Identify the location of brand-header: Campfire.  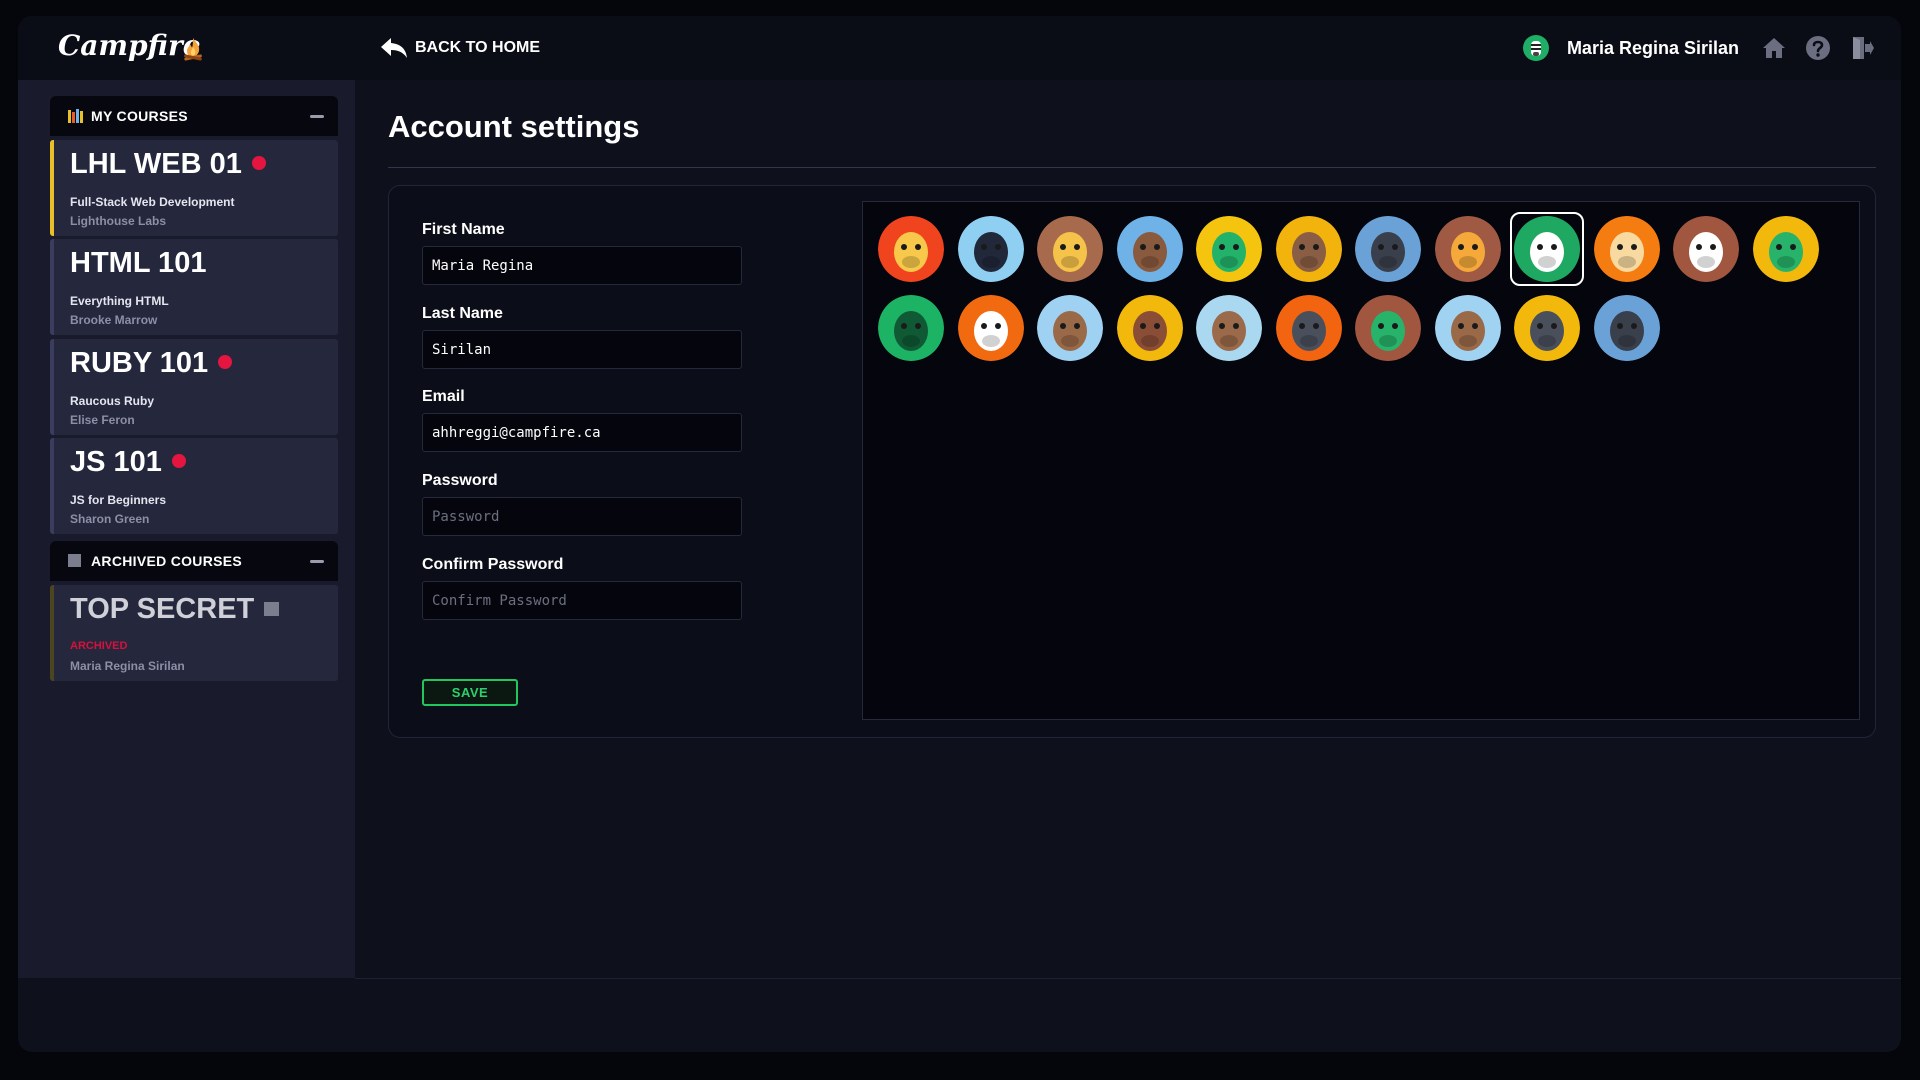
(186, 48).